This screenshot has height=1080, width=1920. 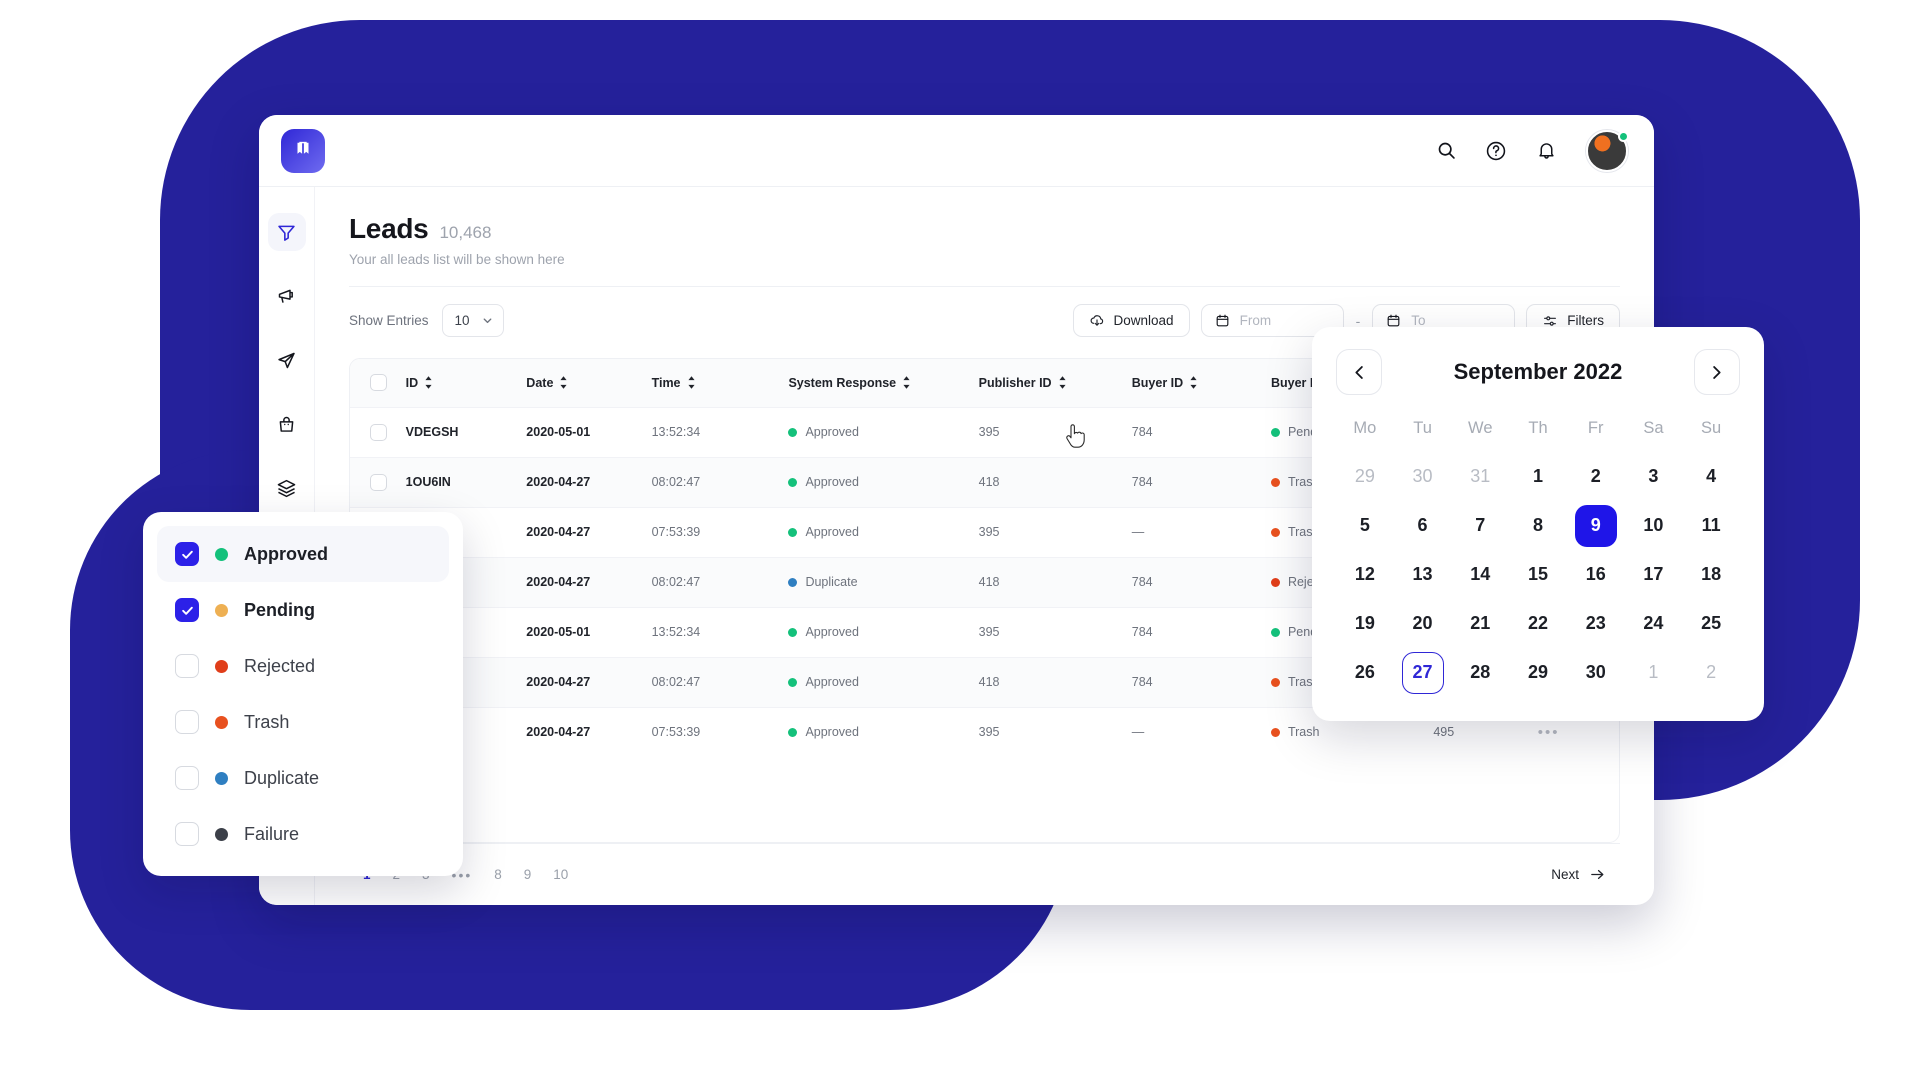 What do you see at coordinates (1716, 372) in the screenshot?
I see `calendar-next-button` at bounding box center [1716, 372].